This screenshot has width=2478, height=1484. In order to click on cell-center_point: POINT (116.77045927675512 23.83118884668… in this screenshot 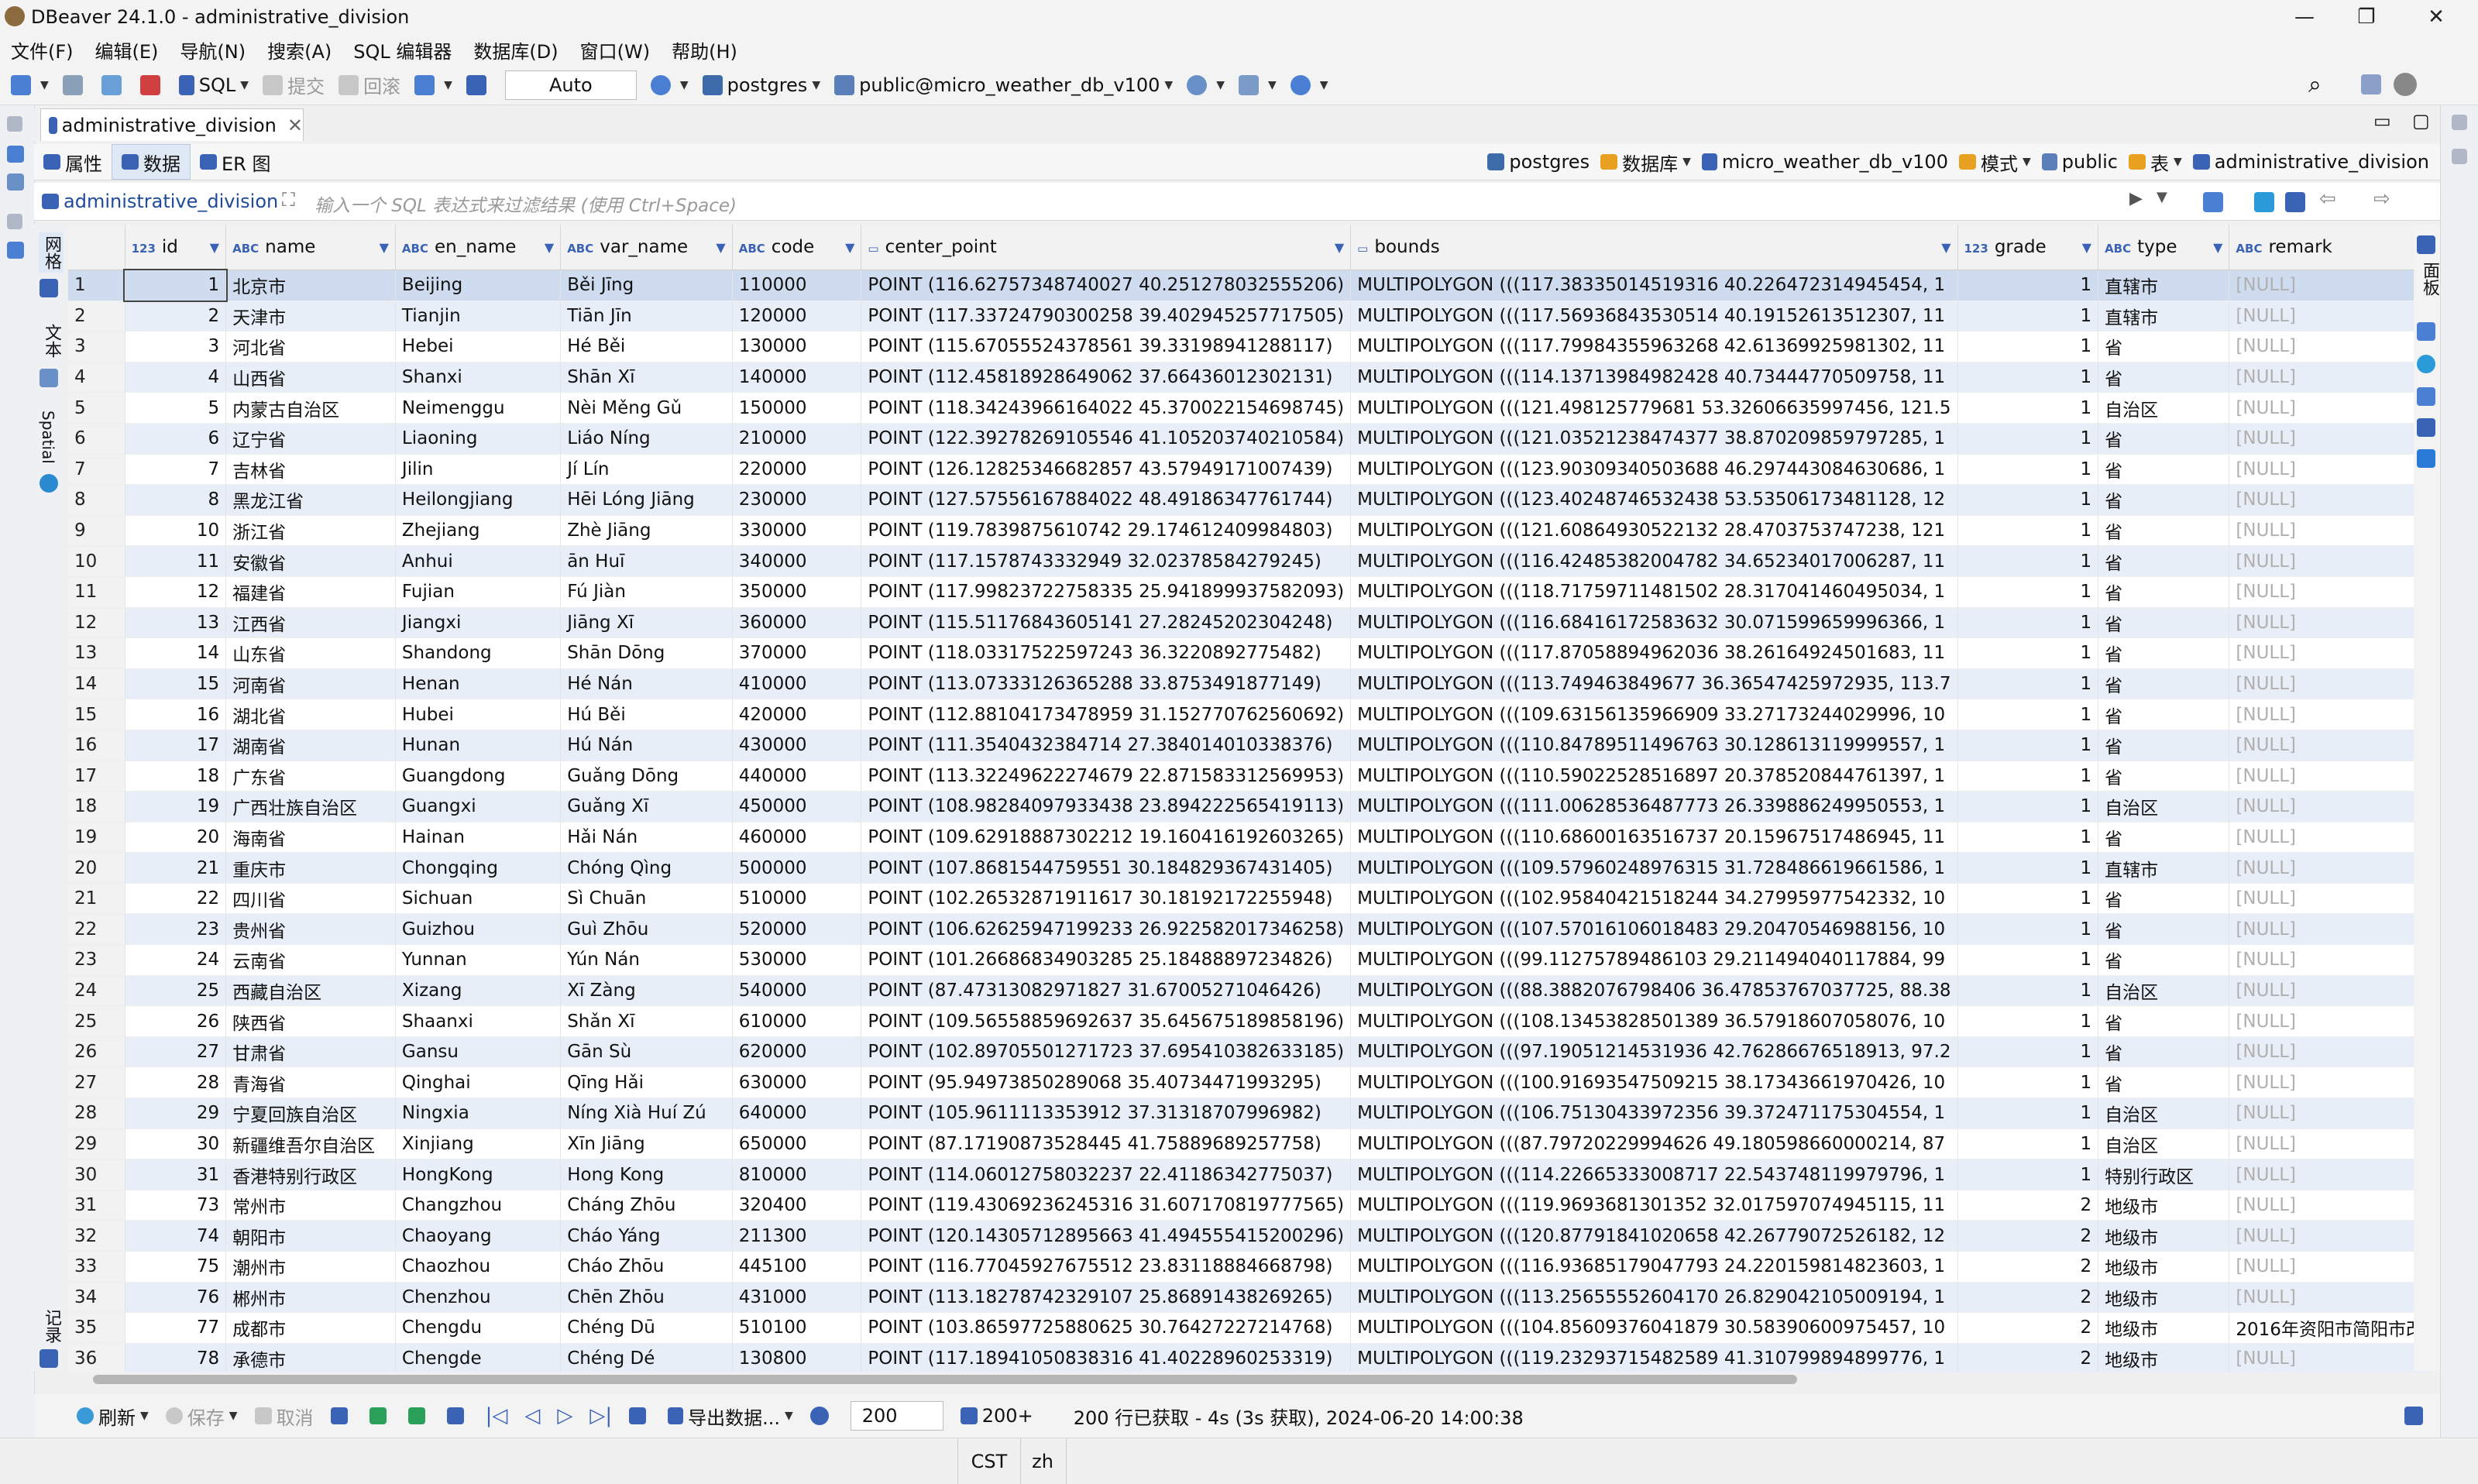, I will do `click(1106, 1267)`.